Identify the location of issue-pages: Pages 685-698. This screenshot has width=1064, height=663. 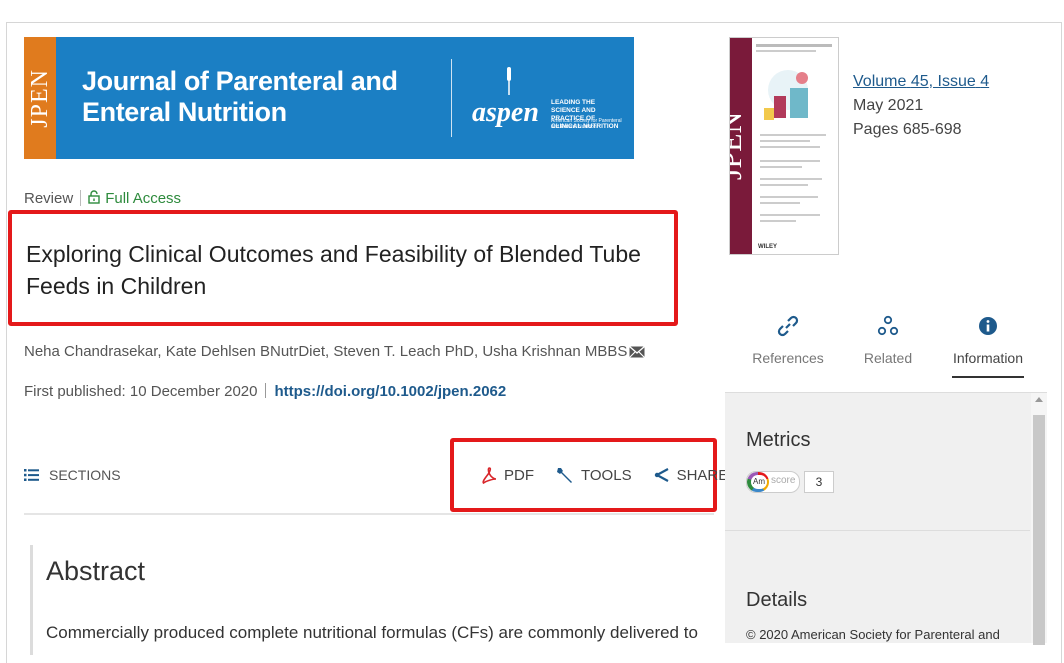
(907, 129).